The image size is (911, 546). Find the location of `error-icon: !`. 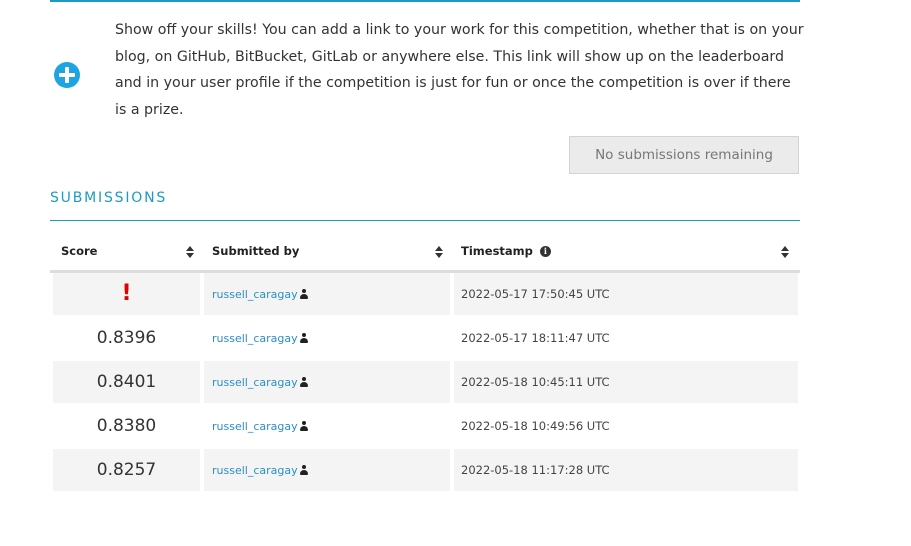

error-icon: ! is located at coordinates (126, 294).